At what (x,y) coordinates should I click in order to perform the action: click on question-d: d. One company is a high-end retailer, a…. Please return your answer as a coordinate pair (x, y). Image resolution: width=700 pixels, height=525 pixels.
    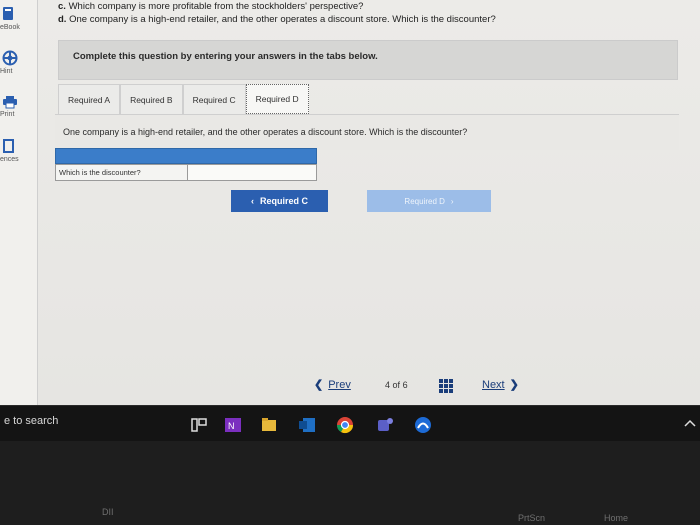
    Looking at the image, I should click on (277, 19).